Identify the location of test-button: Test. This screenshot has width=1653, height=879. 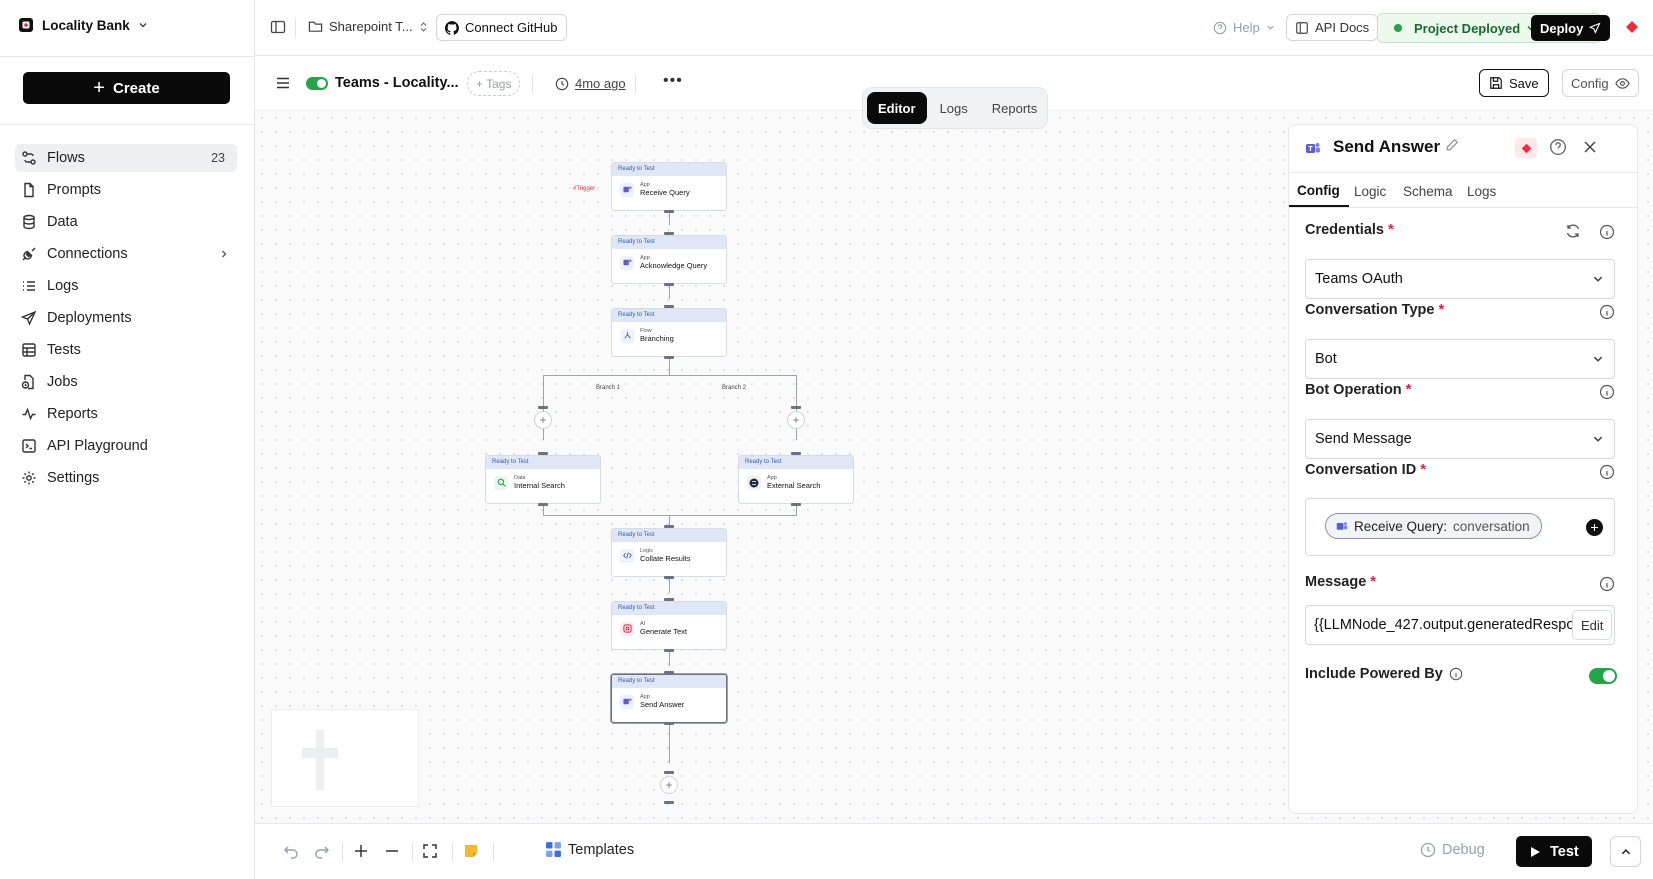
(1554, 851).